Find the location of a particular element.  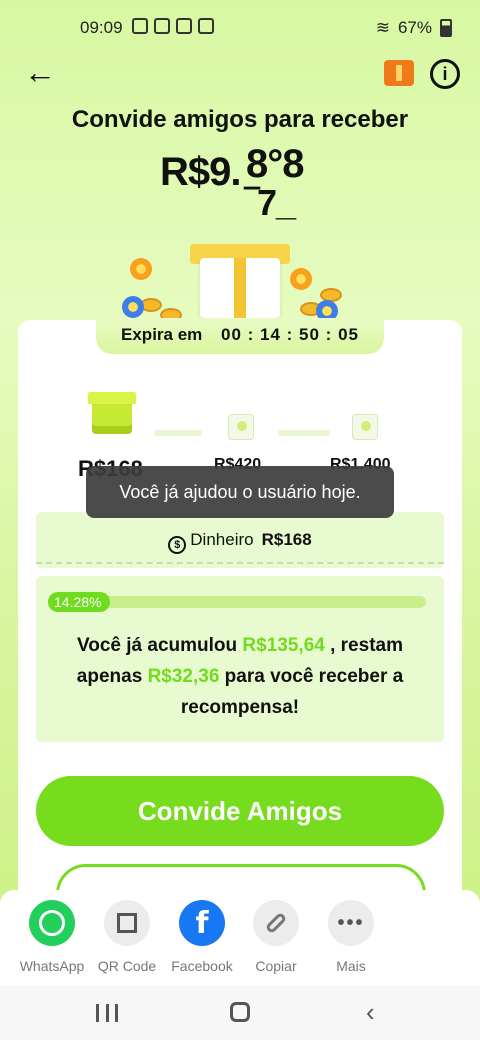

battery-icon is located at coordinates (446, 28).